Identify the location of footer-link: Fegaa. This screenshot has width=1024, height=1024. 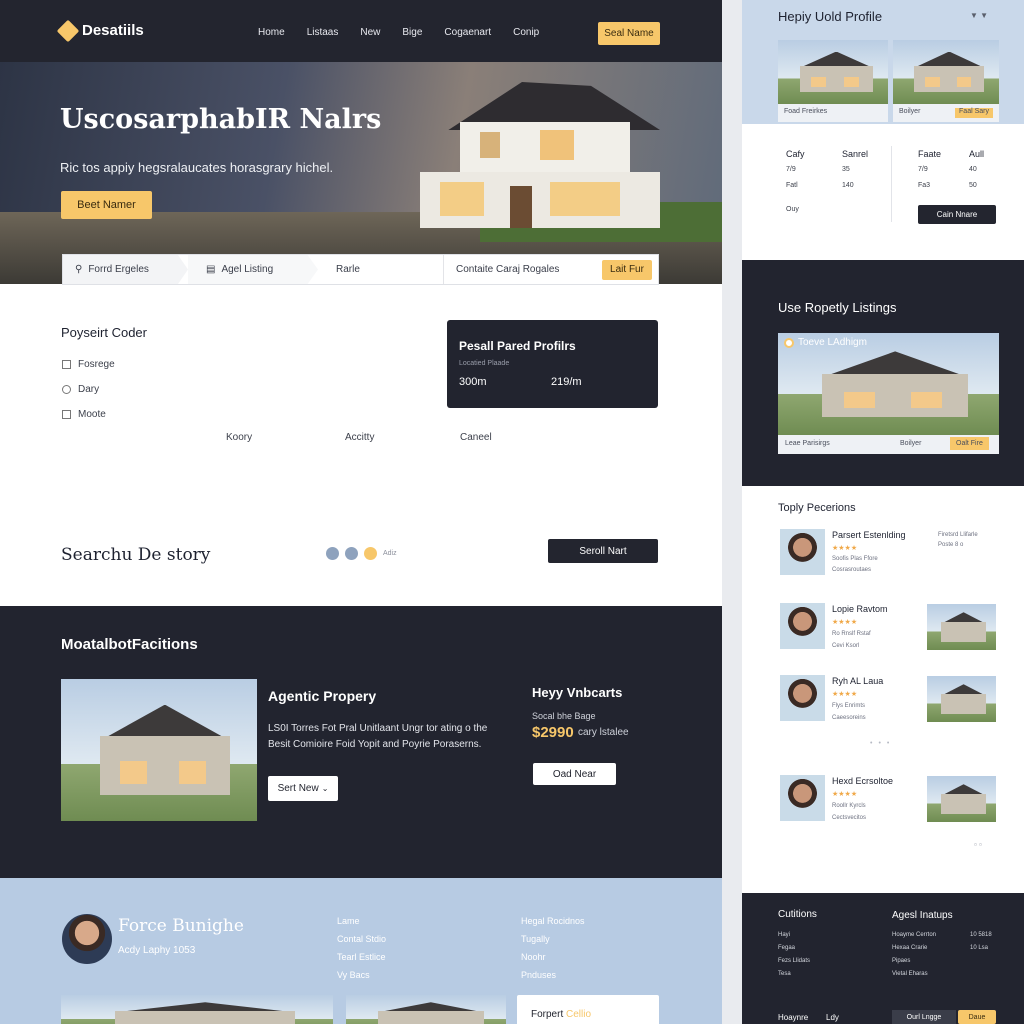
(794, 948).